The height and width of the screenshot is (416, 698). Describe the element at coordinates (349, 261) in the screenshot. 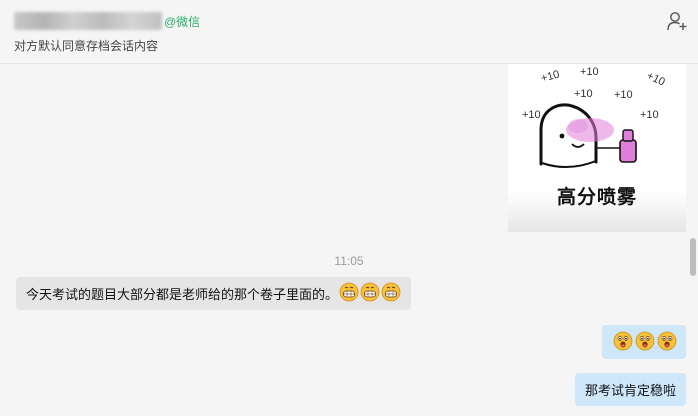

I see `message-timestamp: 11:05` at that location.